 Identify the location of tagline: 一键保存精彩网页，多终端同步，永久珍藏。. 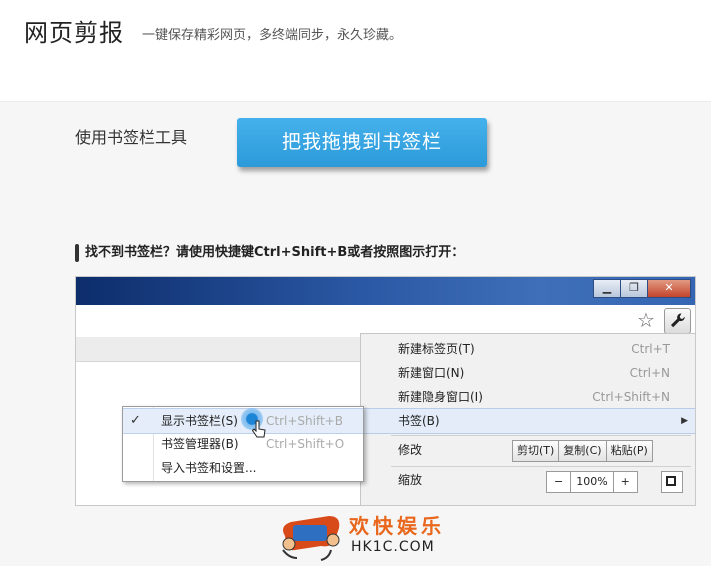
(272, 35).